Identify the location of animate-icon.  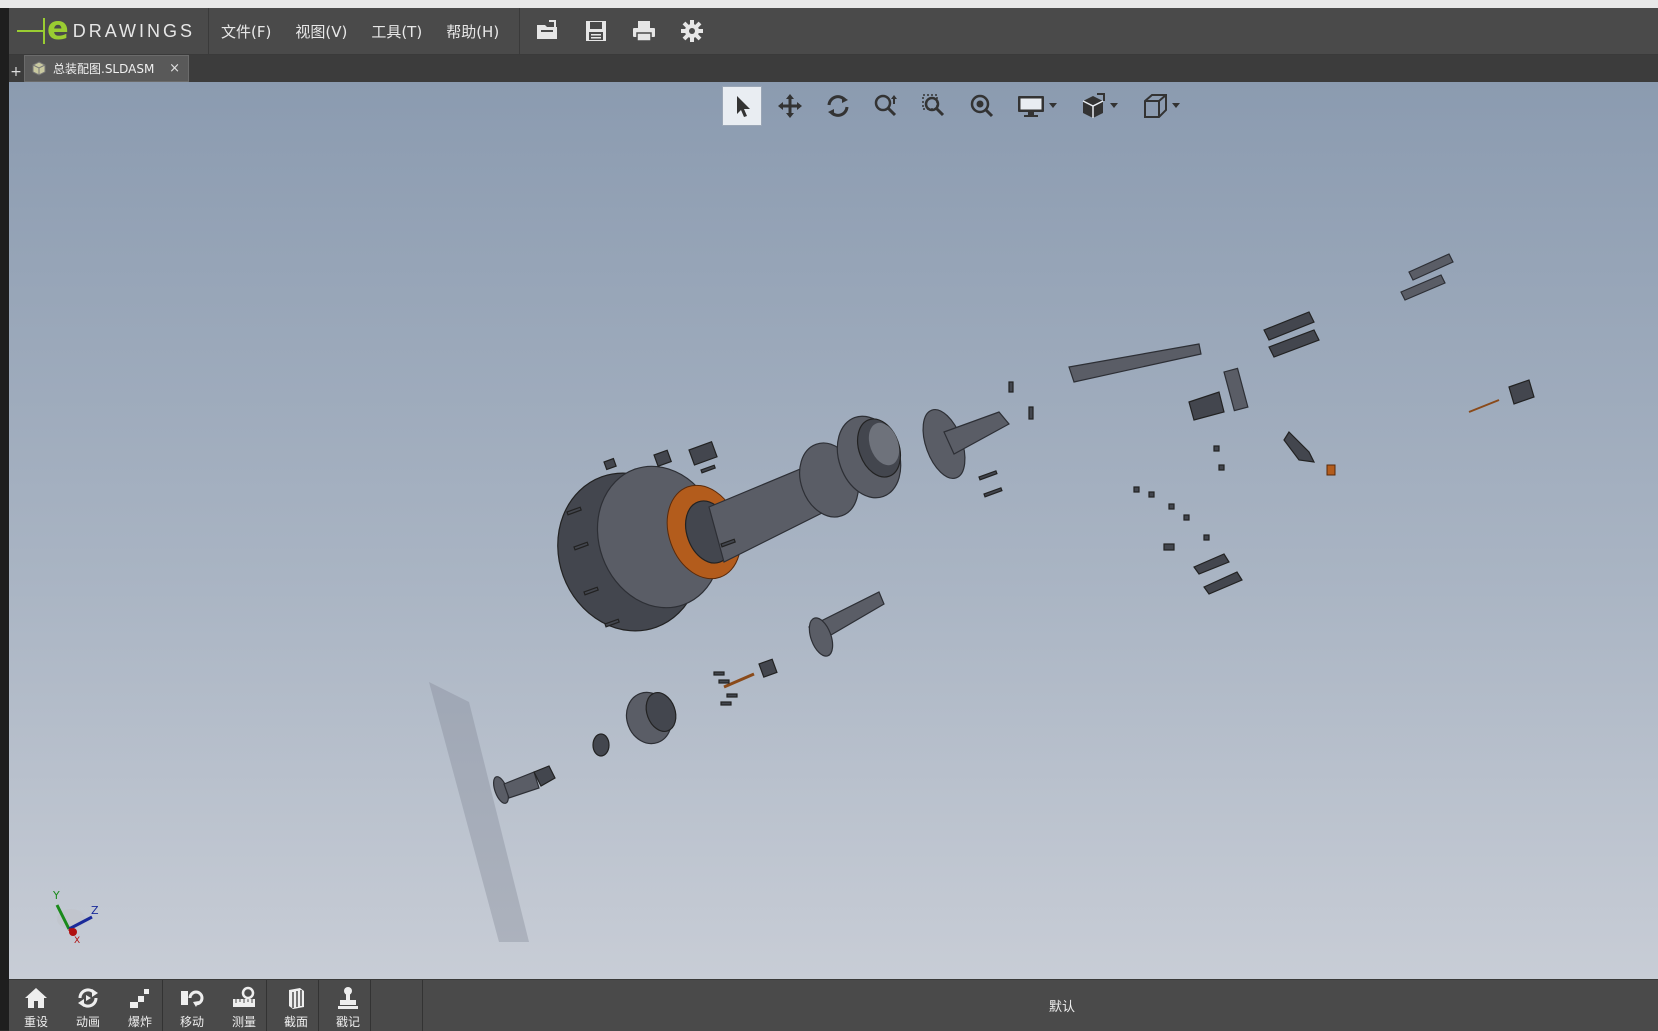
(88, 998).